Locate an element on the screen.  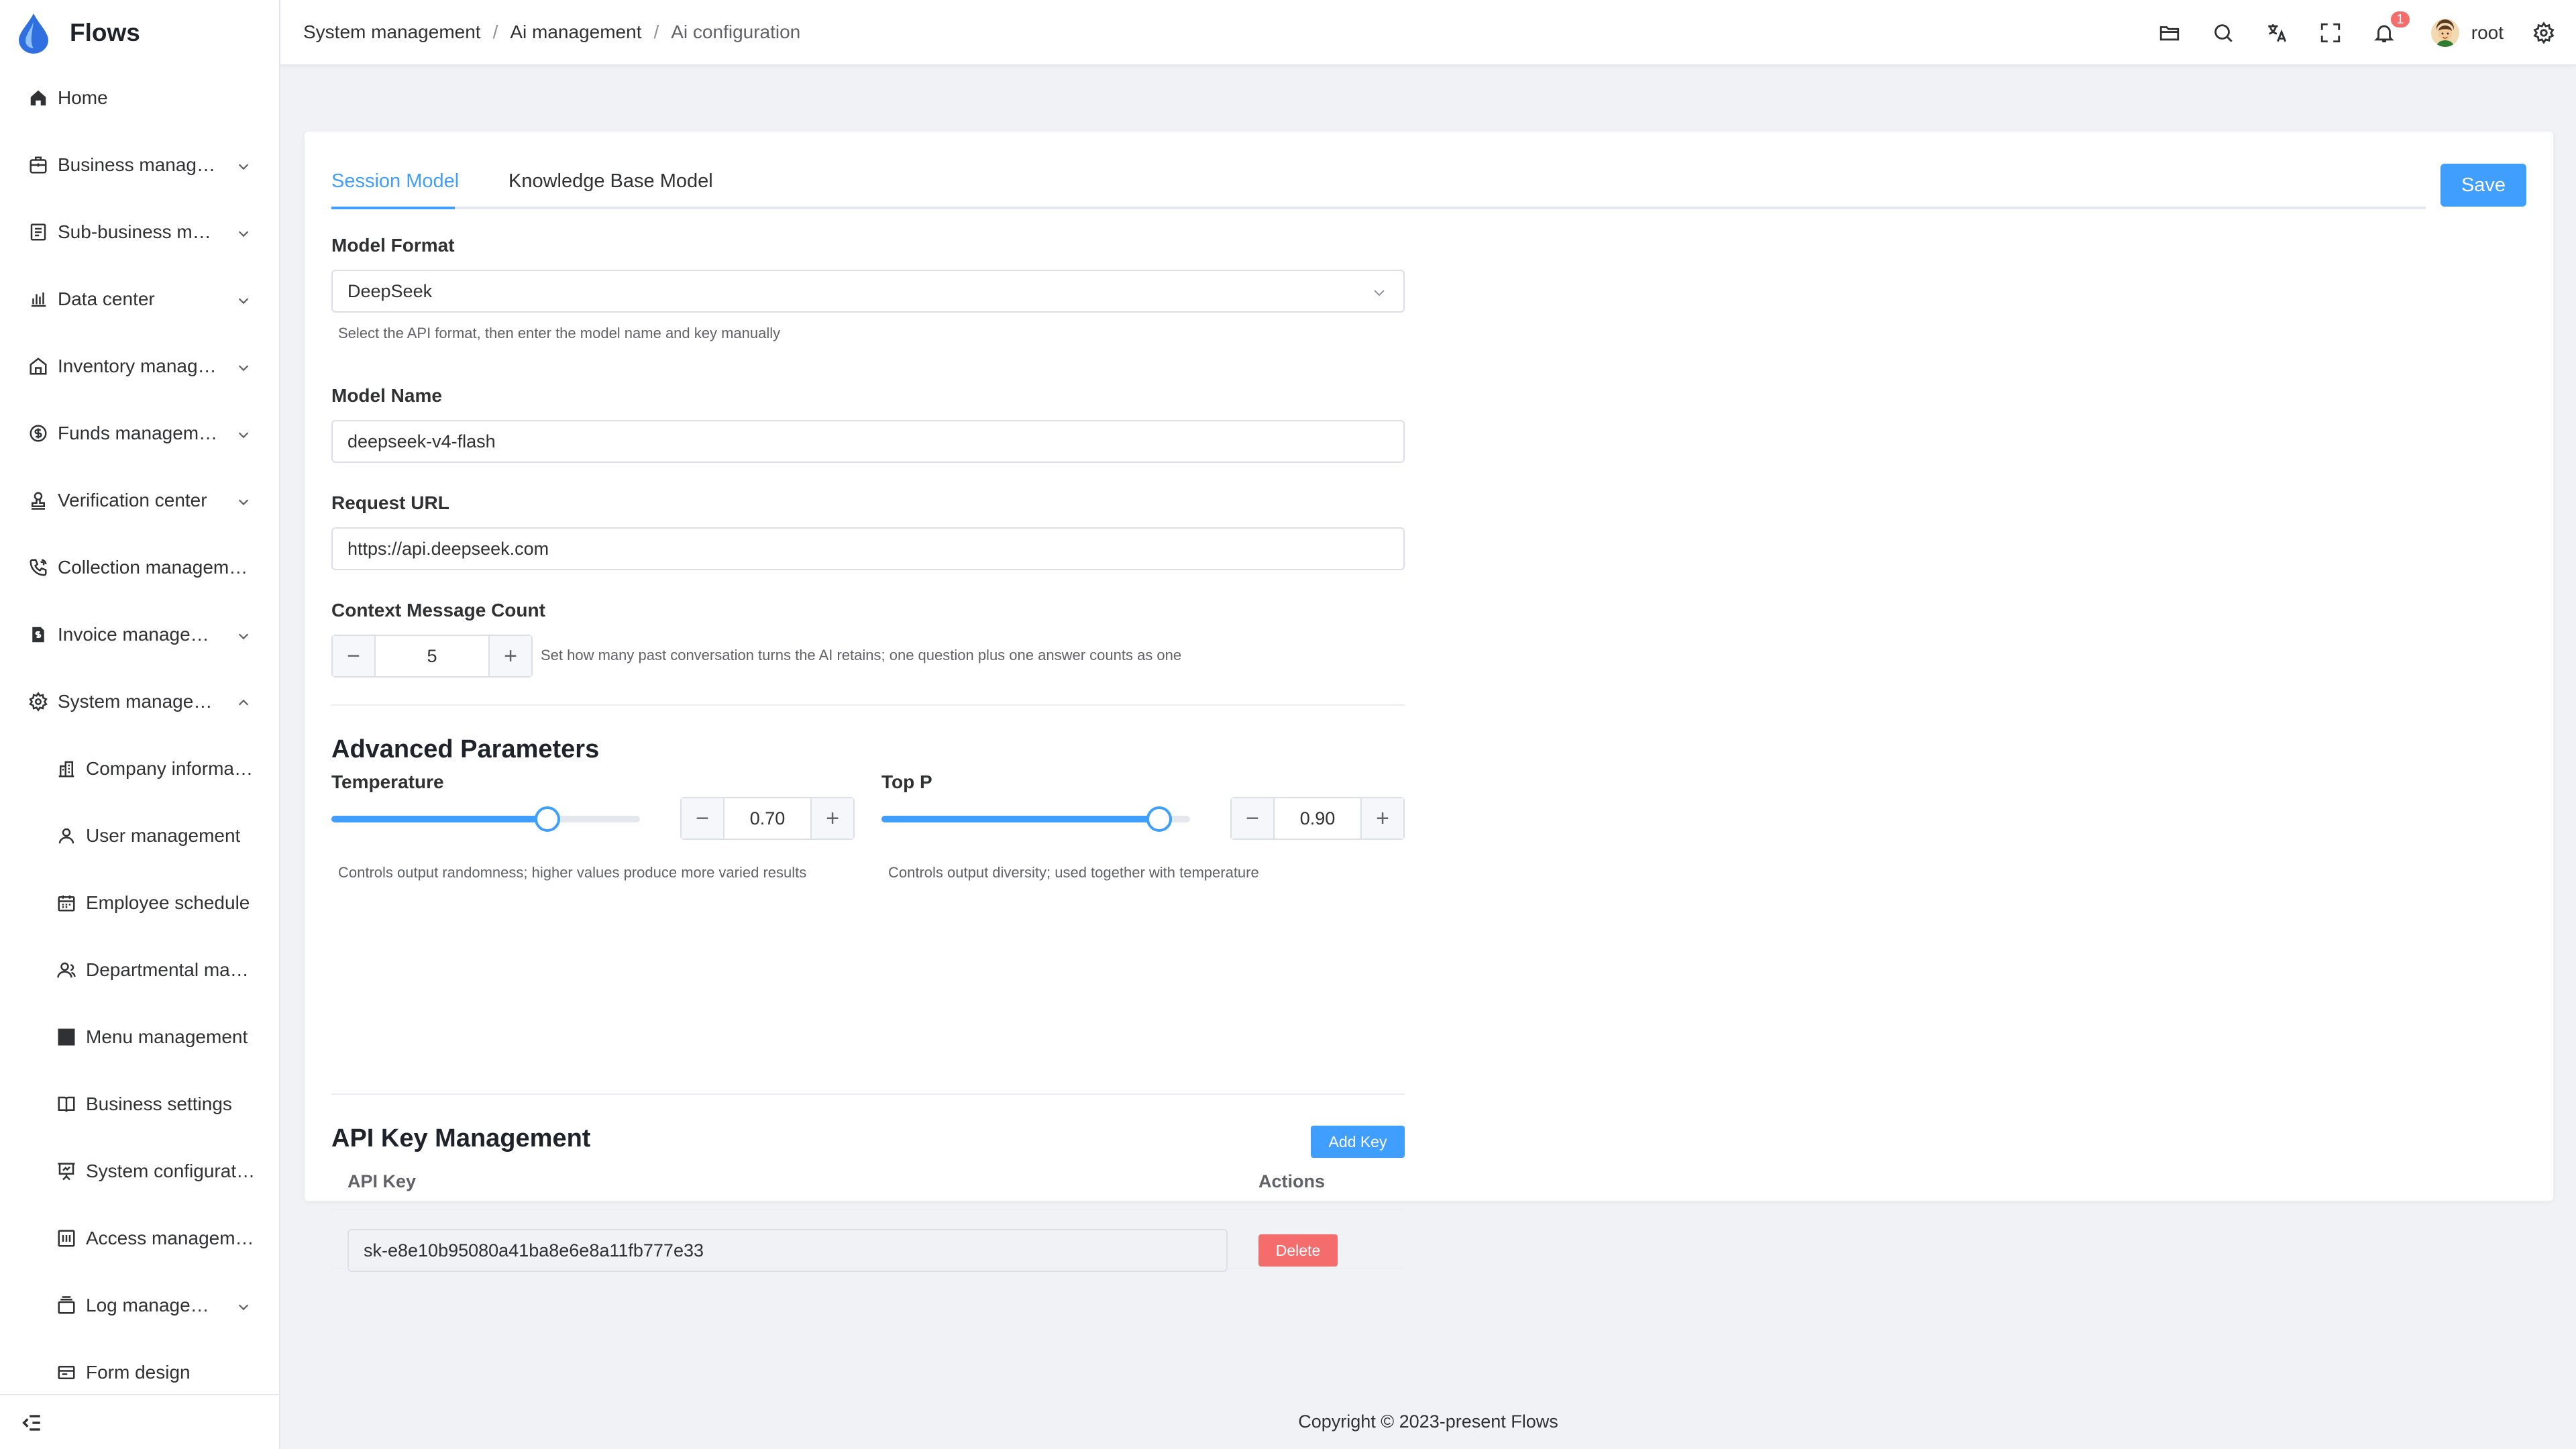
translate-icon is located at coordinates (2276, 32).